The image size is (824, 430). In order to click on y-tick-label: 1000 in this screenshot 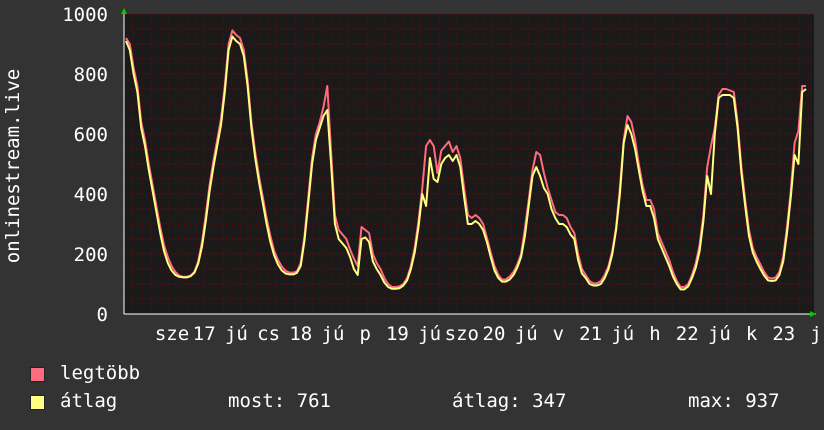, I will do `click(85, 15)`.